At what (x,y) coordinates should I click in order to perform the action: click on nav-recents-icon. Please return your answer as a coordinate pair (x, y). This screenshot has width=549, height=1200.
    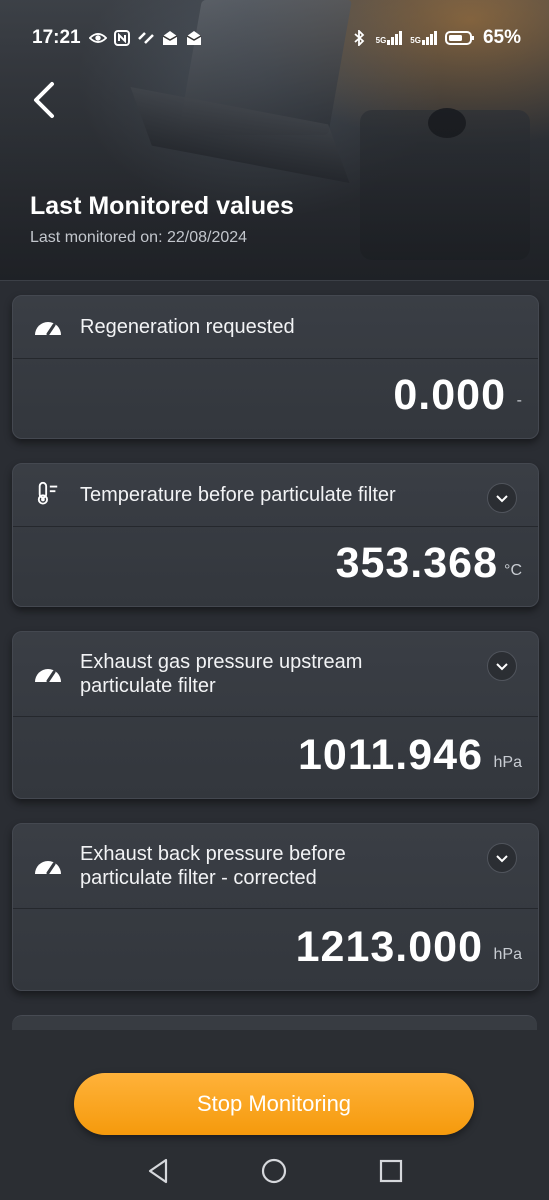
    Looking at the image, I should click on (391, 1171).